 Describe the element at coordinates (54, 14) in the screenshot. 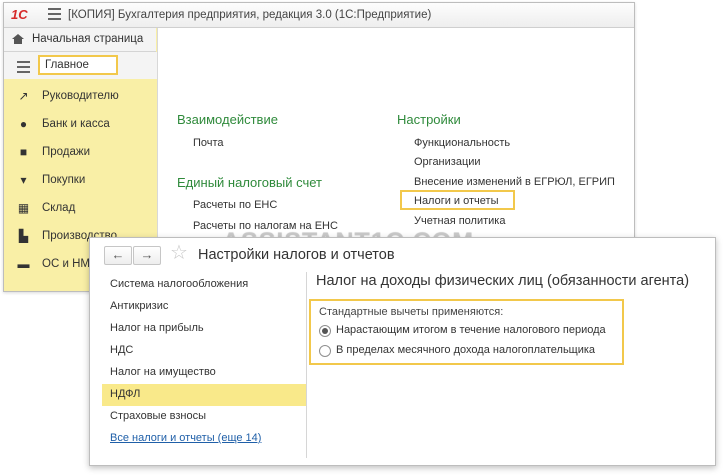

I see `main-menu-icon` at that location.